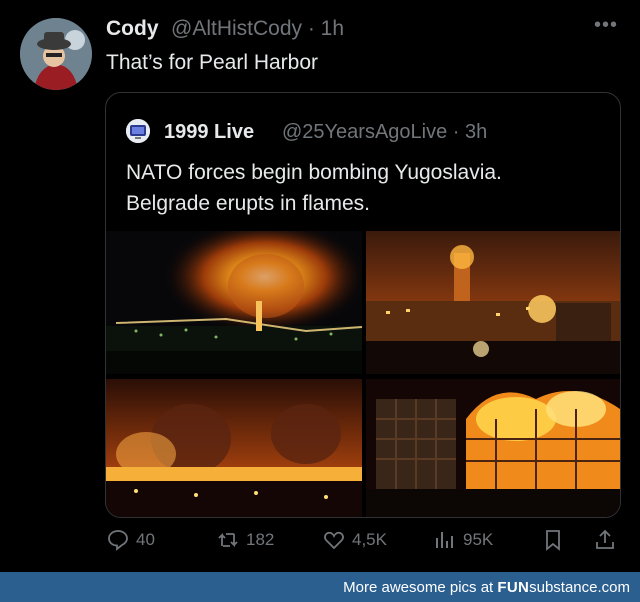 Image resolution: width=640 pixels, height=602 pixels. Describe the element at coordinates (228, 540) in the screenshot. I see `repost-icon` at that location.